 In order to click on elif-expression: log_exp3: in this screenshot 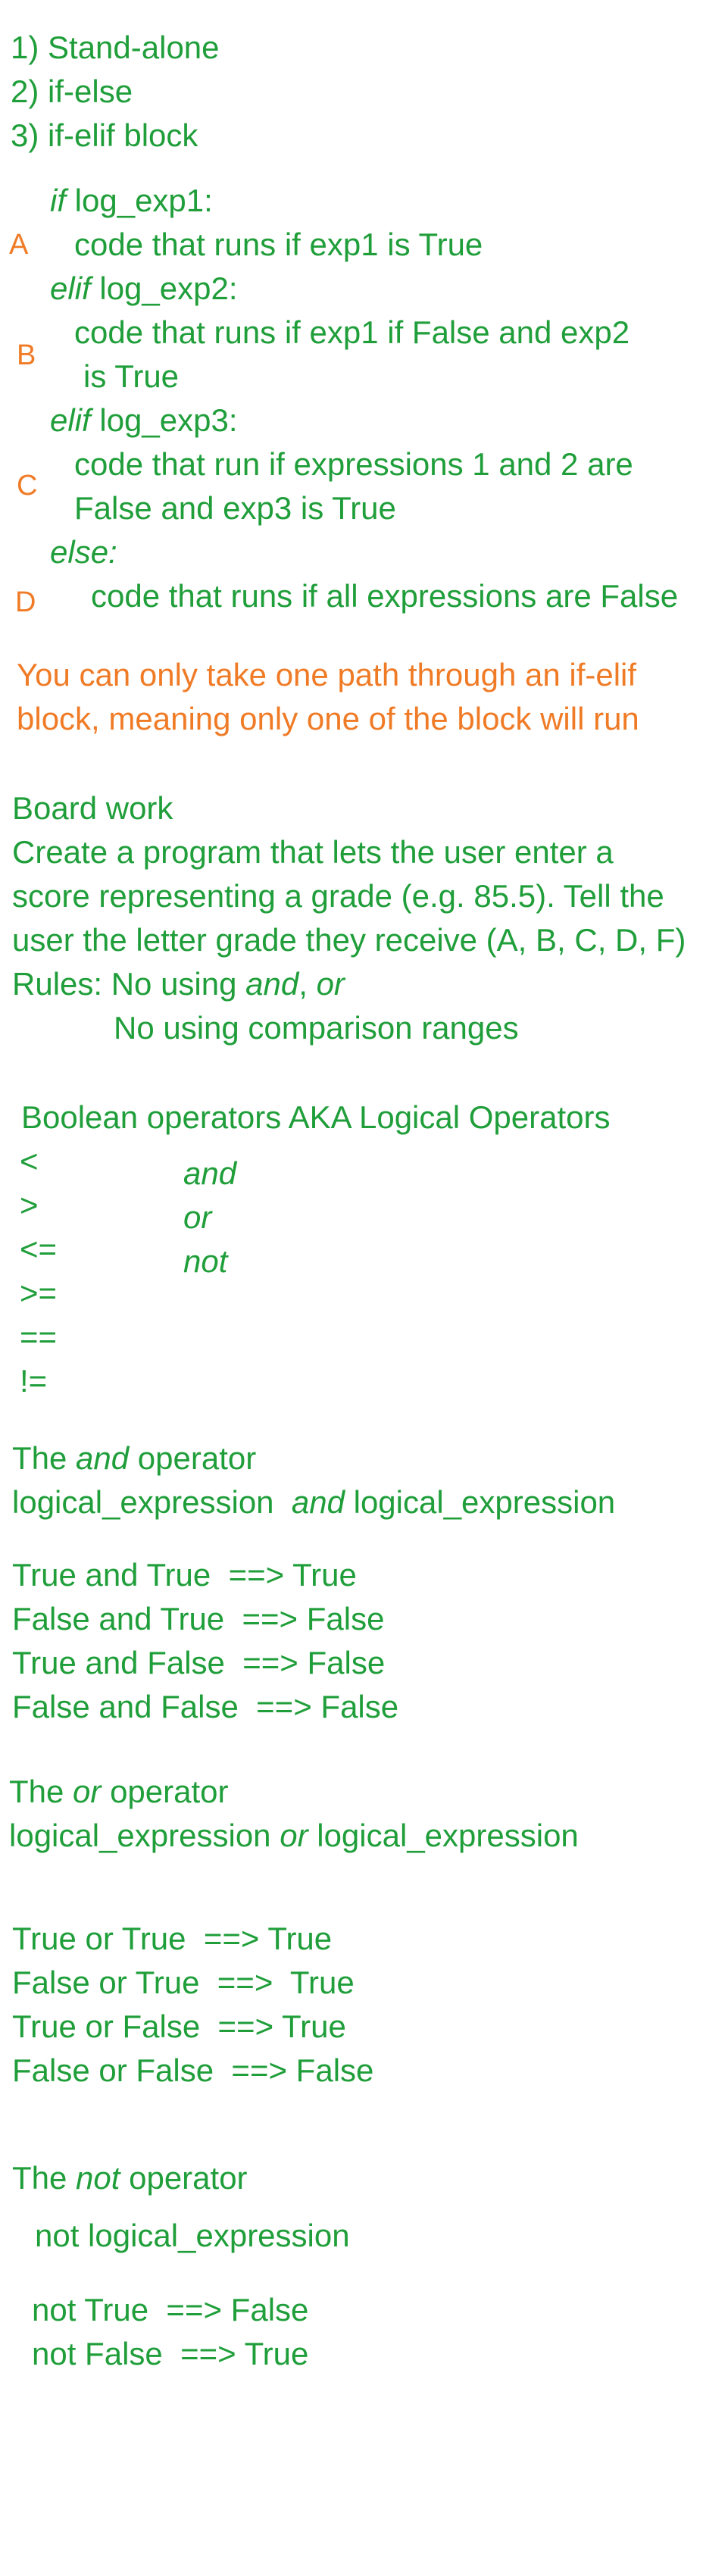, I will do `click(164, 420)`.